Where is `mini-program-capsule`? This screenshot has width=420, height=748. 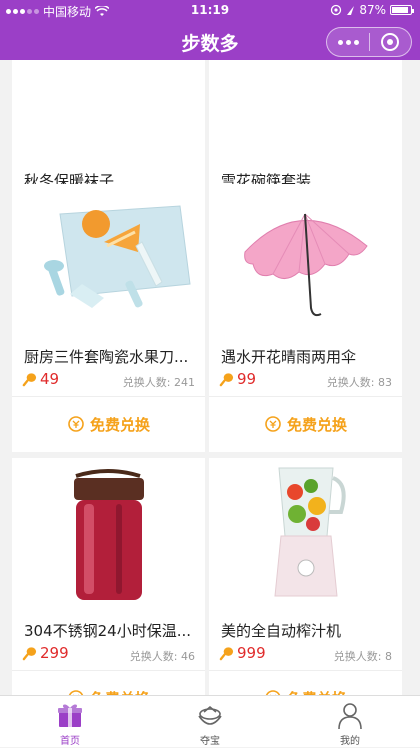 mini-program-capsule is located at coordinates (369, 42).